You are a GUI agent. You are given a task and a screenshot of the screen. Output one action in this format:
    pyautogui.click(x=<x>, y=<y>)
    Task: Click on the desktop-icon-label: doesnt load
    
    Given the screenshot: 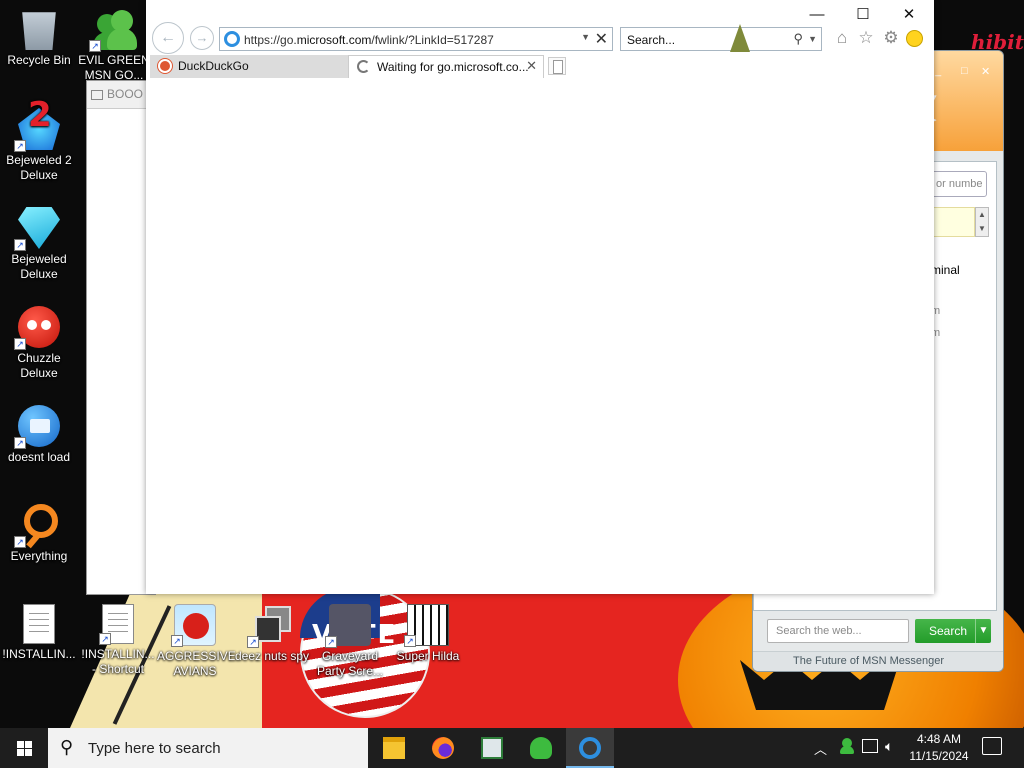 What is the action you would take?
    pyautogui.click(x=39, y=457)
    